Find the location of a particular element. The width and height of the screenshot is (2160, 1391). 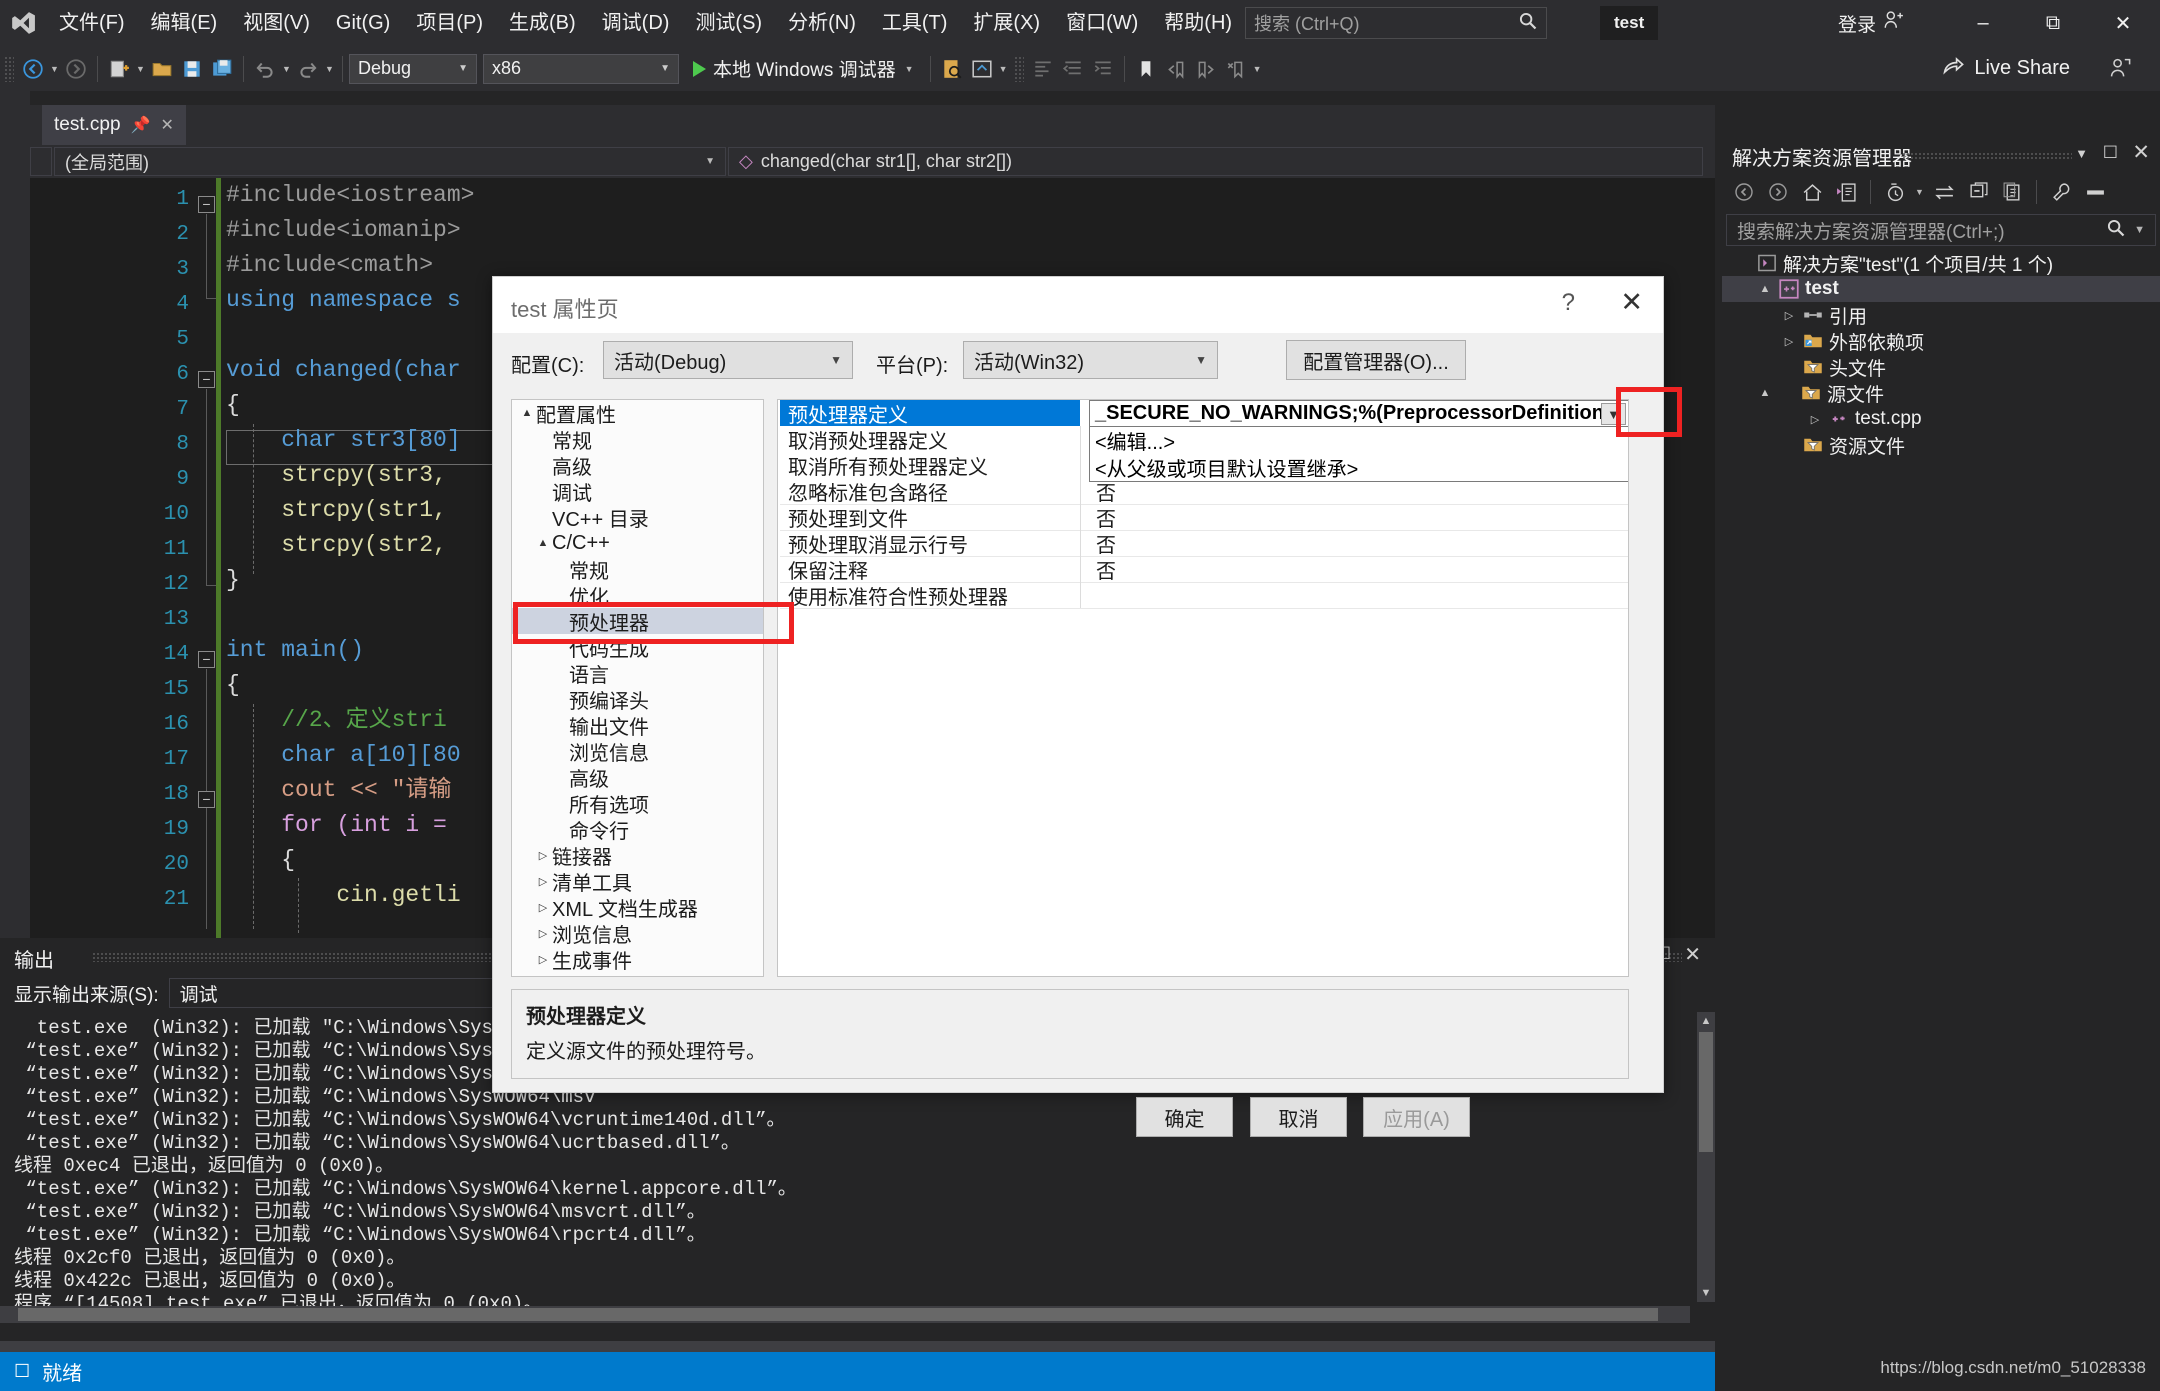

undo-icon is located at coordinates (265, 69).